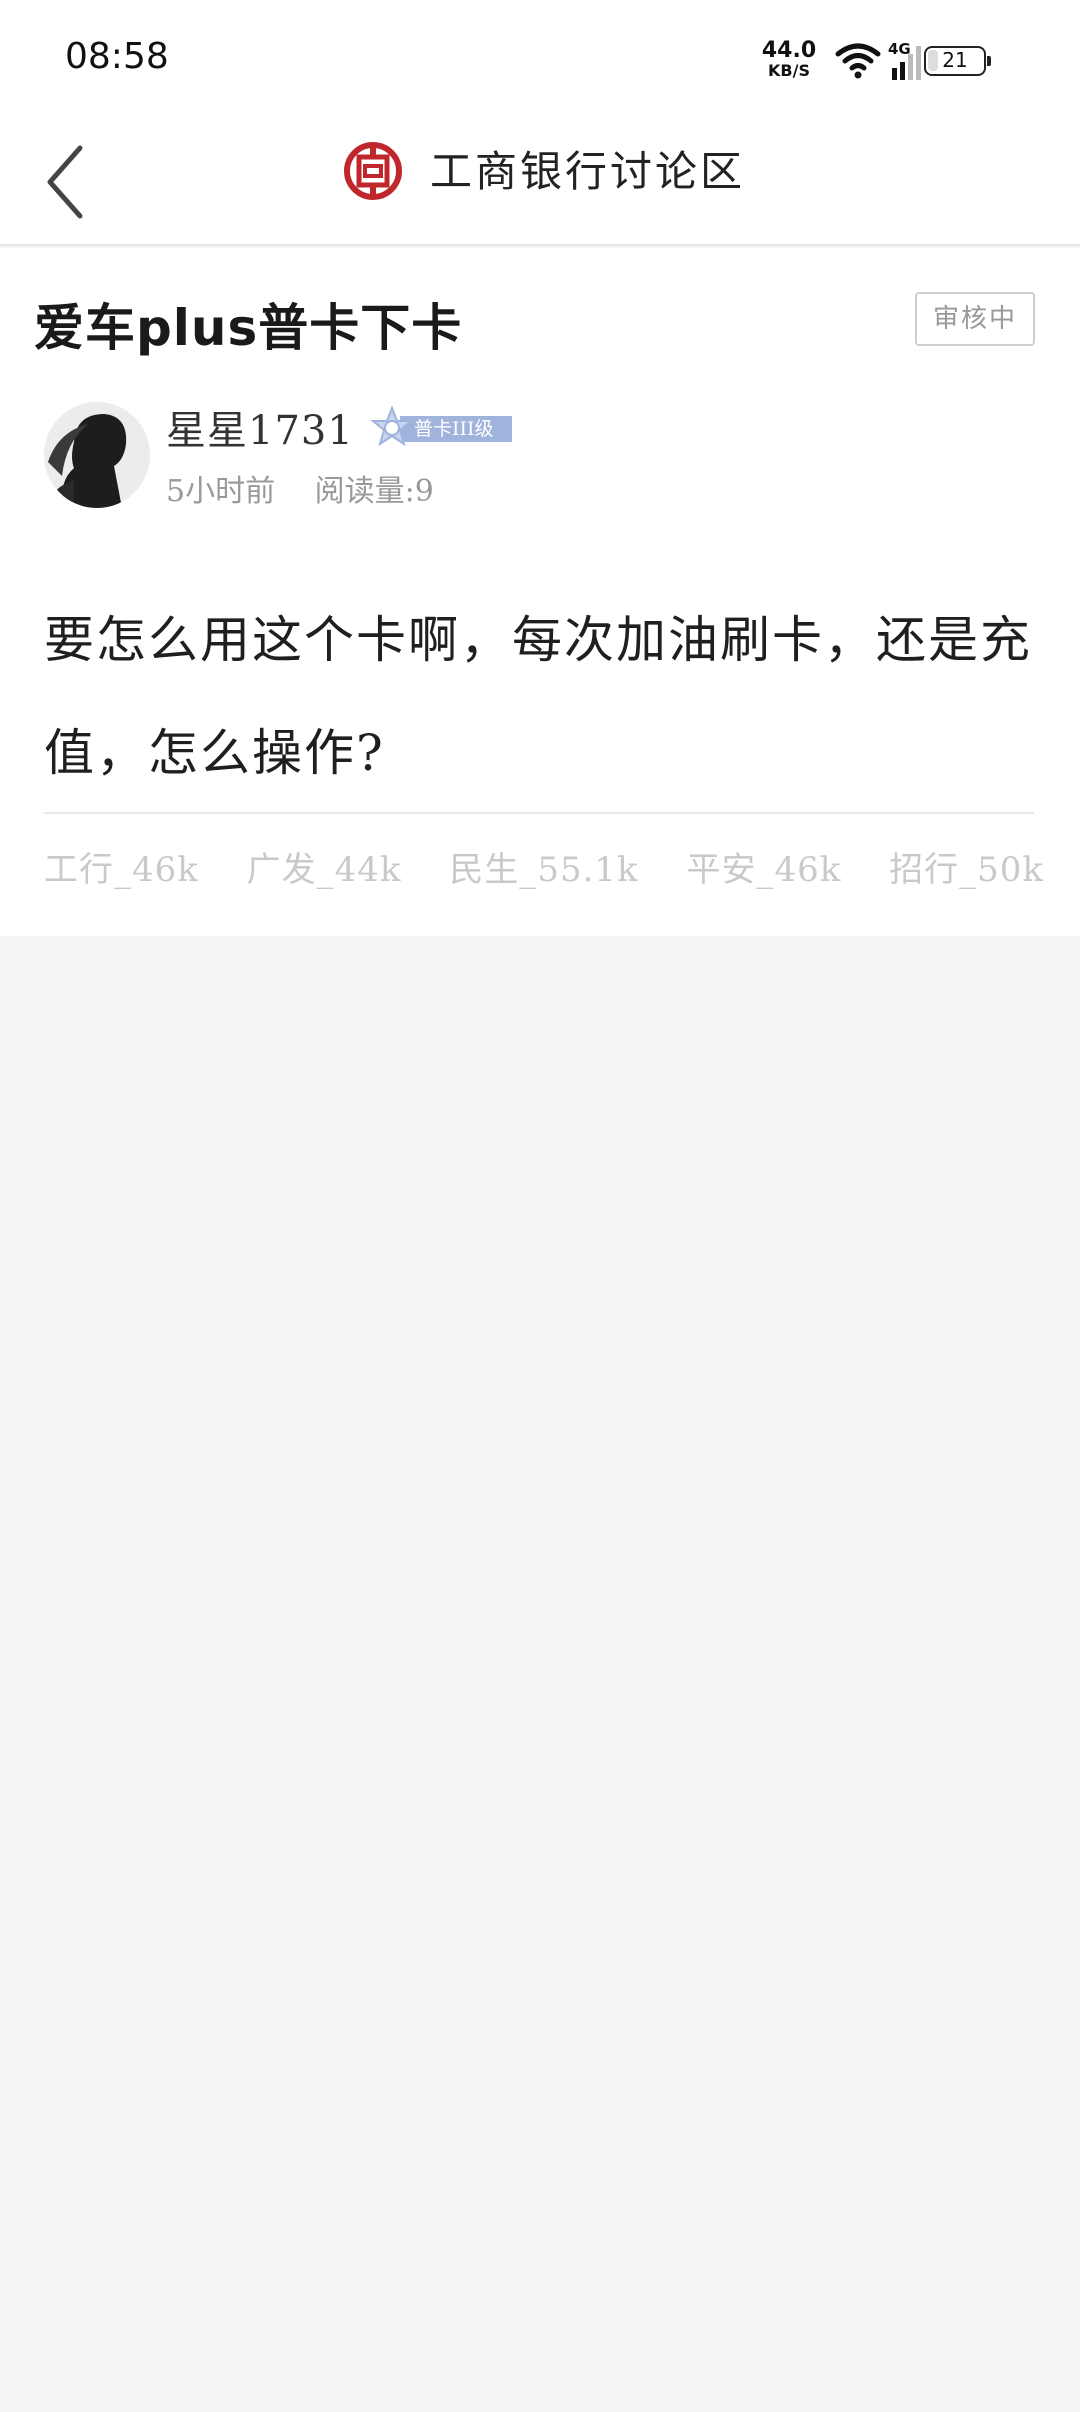 Image resolution: width=1080 pixels, height=2412 pixels. I want to click on bank-tag: 民生_55.1k, so click(543, 866).